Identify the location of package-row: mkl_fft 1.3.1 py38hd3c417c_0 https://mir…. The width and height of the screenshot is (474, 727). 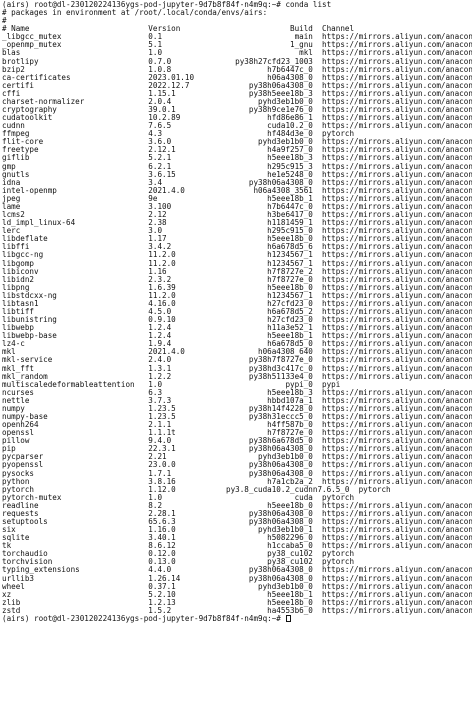
(237, 368).